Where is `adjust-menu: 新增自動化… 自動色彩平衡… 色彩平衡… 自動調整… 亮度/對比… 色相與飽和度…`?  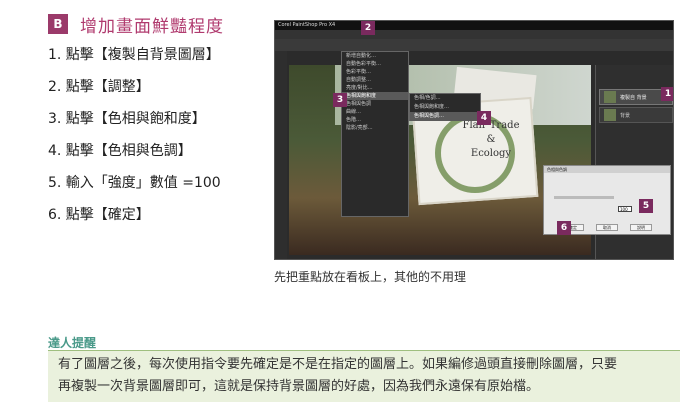
adjust-menu: 新增自動化… 自動色彩平衡… 色彩平衡… 自動調整… 亮度/對比… 色相與飽和度… is located at coordinates (375, 134).